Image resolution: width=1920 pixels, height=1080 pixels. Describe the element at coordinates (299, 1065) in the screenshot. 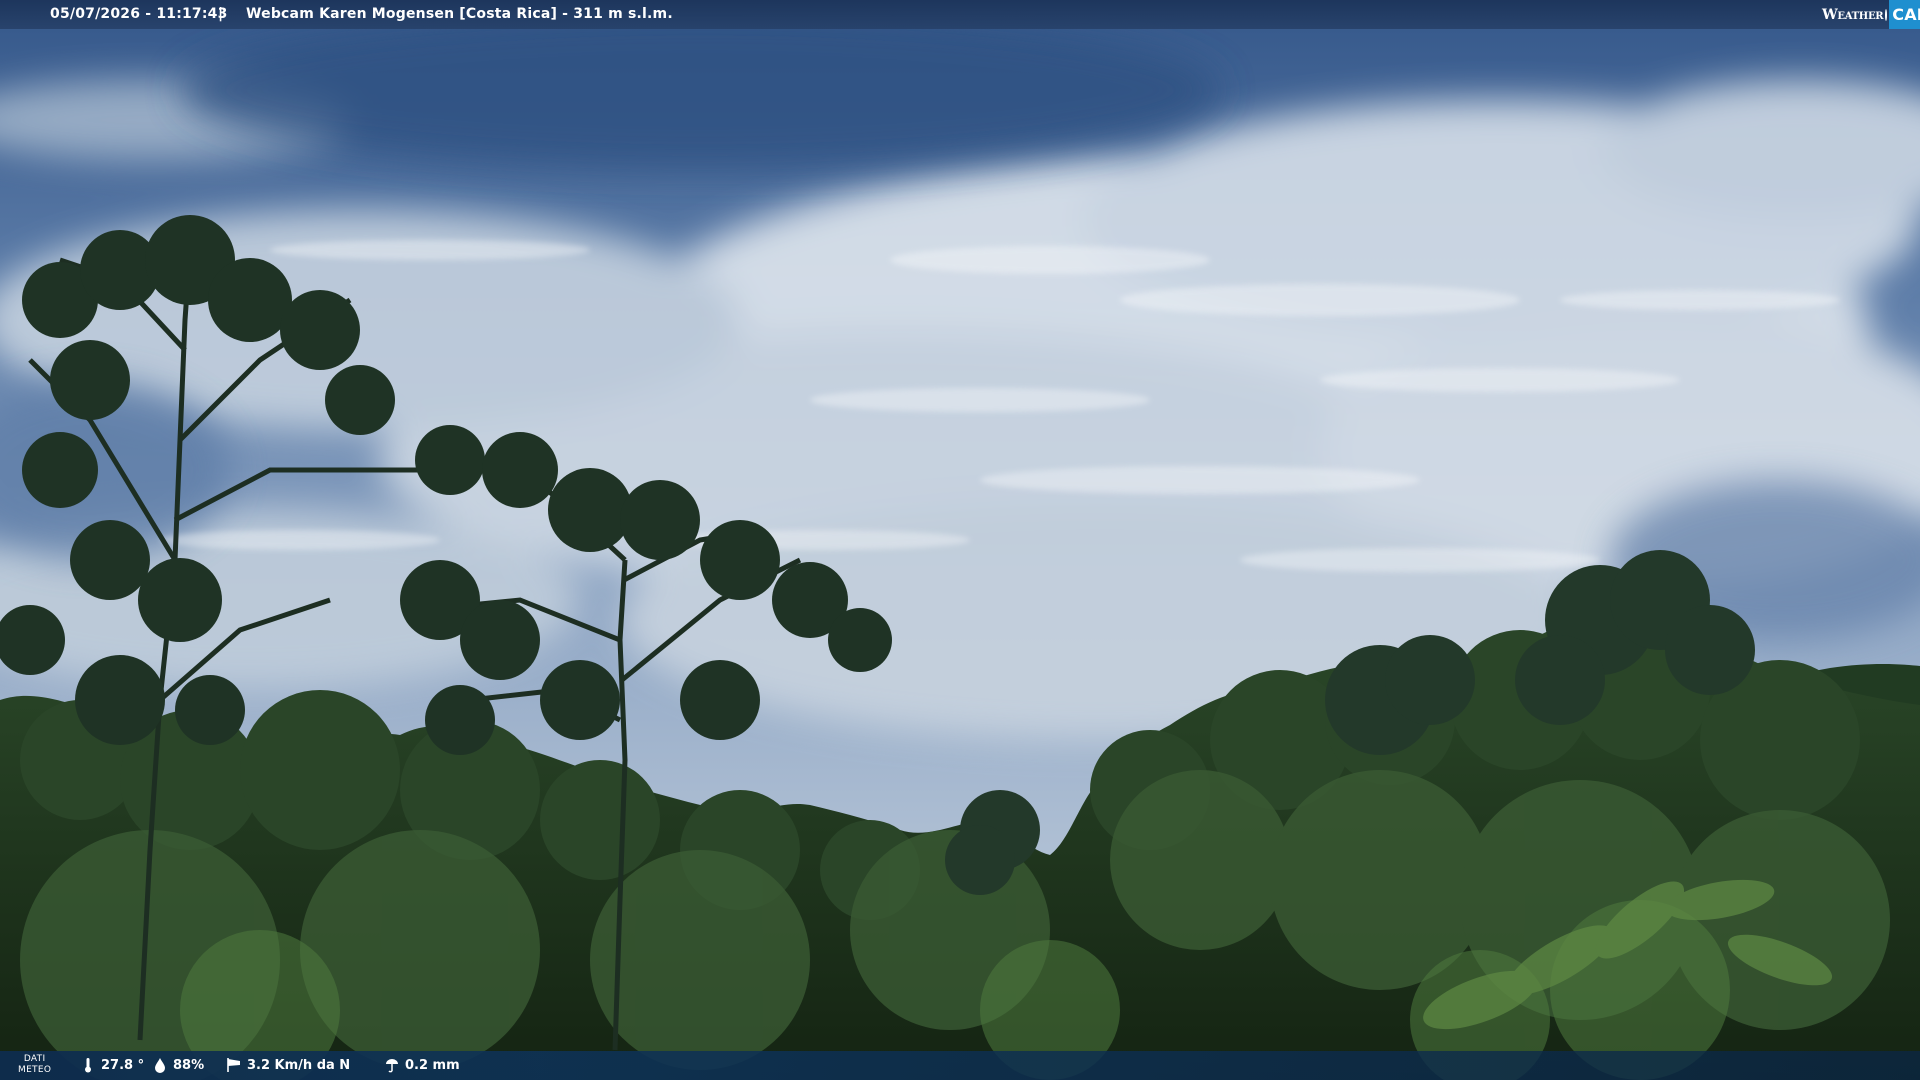

I see `wind-value: 3.2 Km/h da N` at that location.